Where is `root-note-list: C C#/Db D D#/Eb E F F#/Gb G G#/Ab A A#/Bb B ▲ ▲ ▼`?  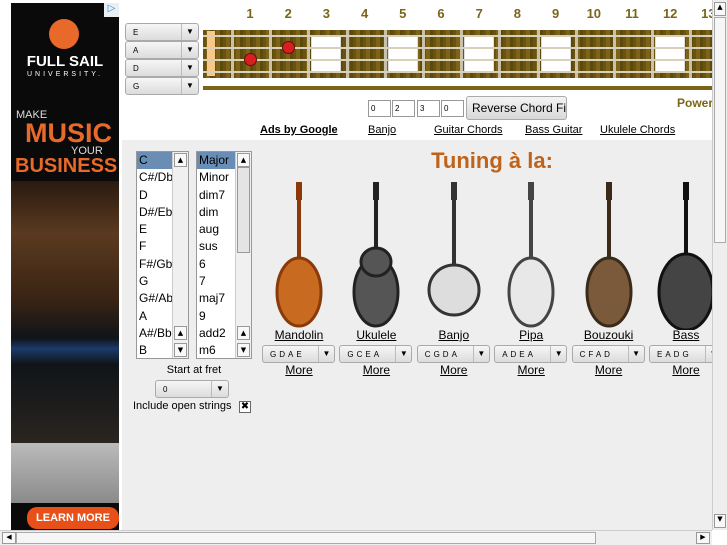 root-note-list: C C#/Db D D#/Eb E F F#/Gb G G#/Ab A A#/Bb B ▲ ▲ ▼ is located at coordinates (162, 255).